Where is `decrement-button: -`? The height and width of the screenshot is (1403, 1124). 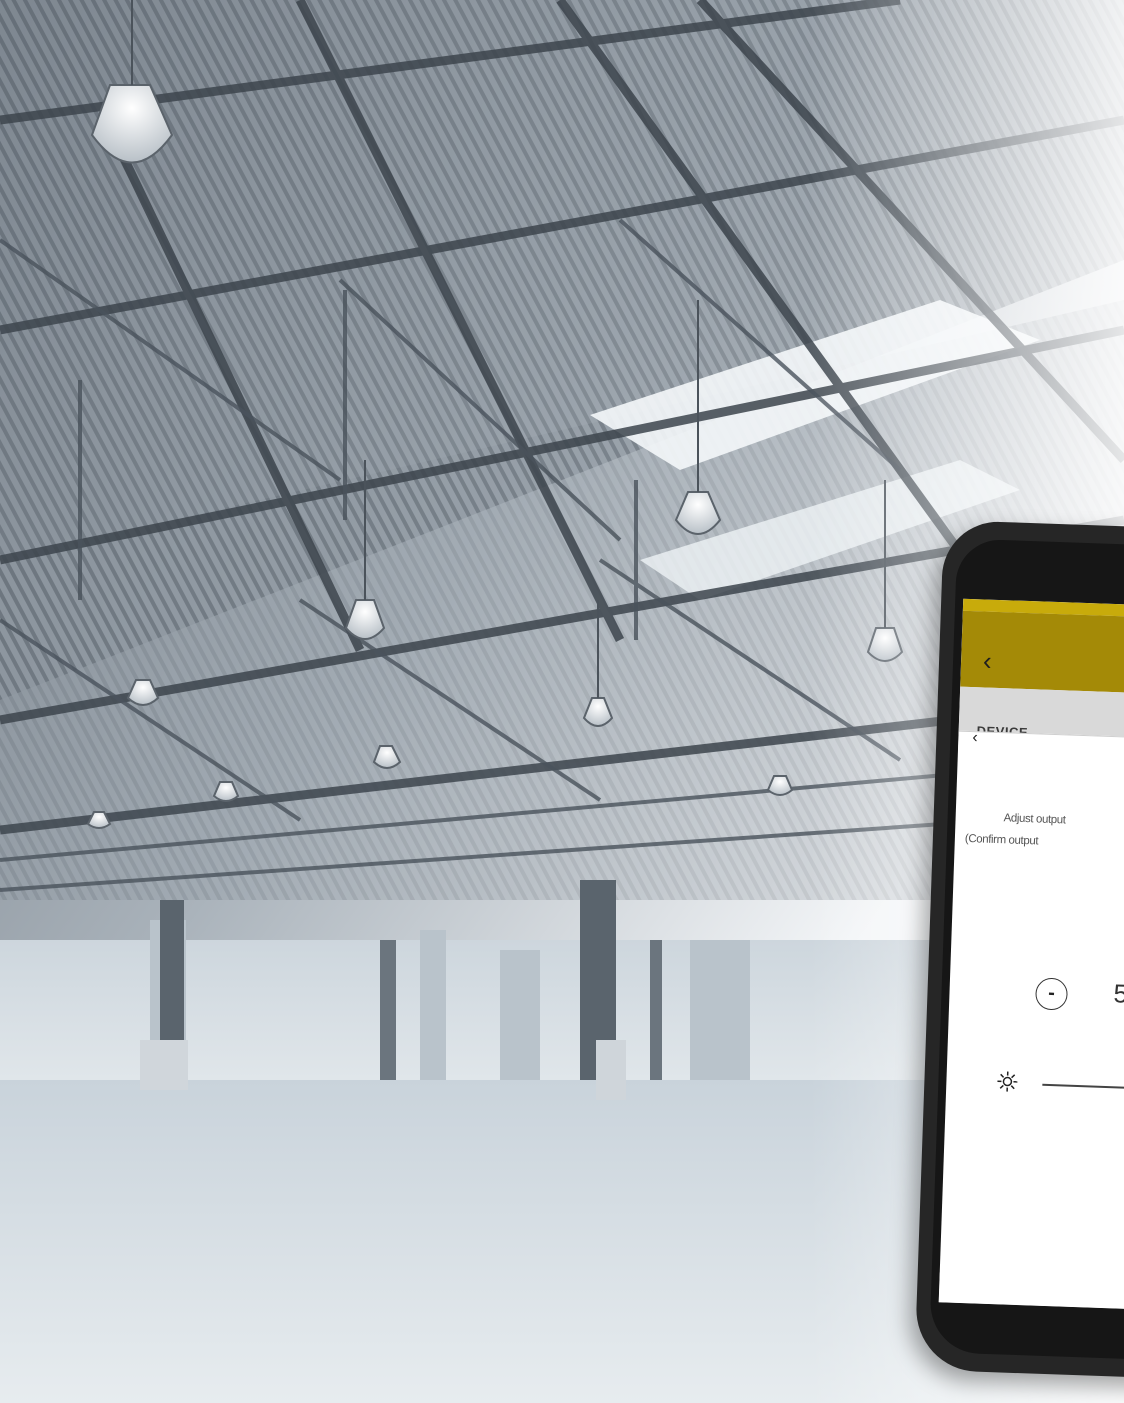
decrement-button: - is located at coordinates (1051, 994).